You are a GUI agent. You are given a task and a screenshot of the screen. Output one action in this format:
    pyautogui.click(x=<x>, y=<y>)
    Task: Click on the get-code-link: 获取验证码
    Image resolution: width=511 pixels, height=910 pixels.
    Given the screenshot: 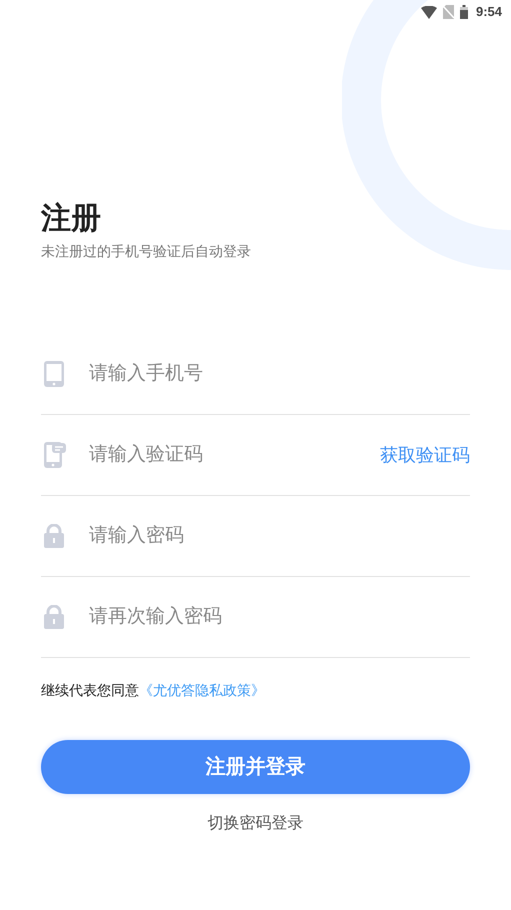 What is the action you would take?
    pyautogui.click(x=425, y=455)
    